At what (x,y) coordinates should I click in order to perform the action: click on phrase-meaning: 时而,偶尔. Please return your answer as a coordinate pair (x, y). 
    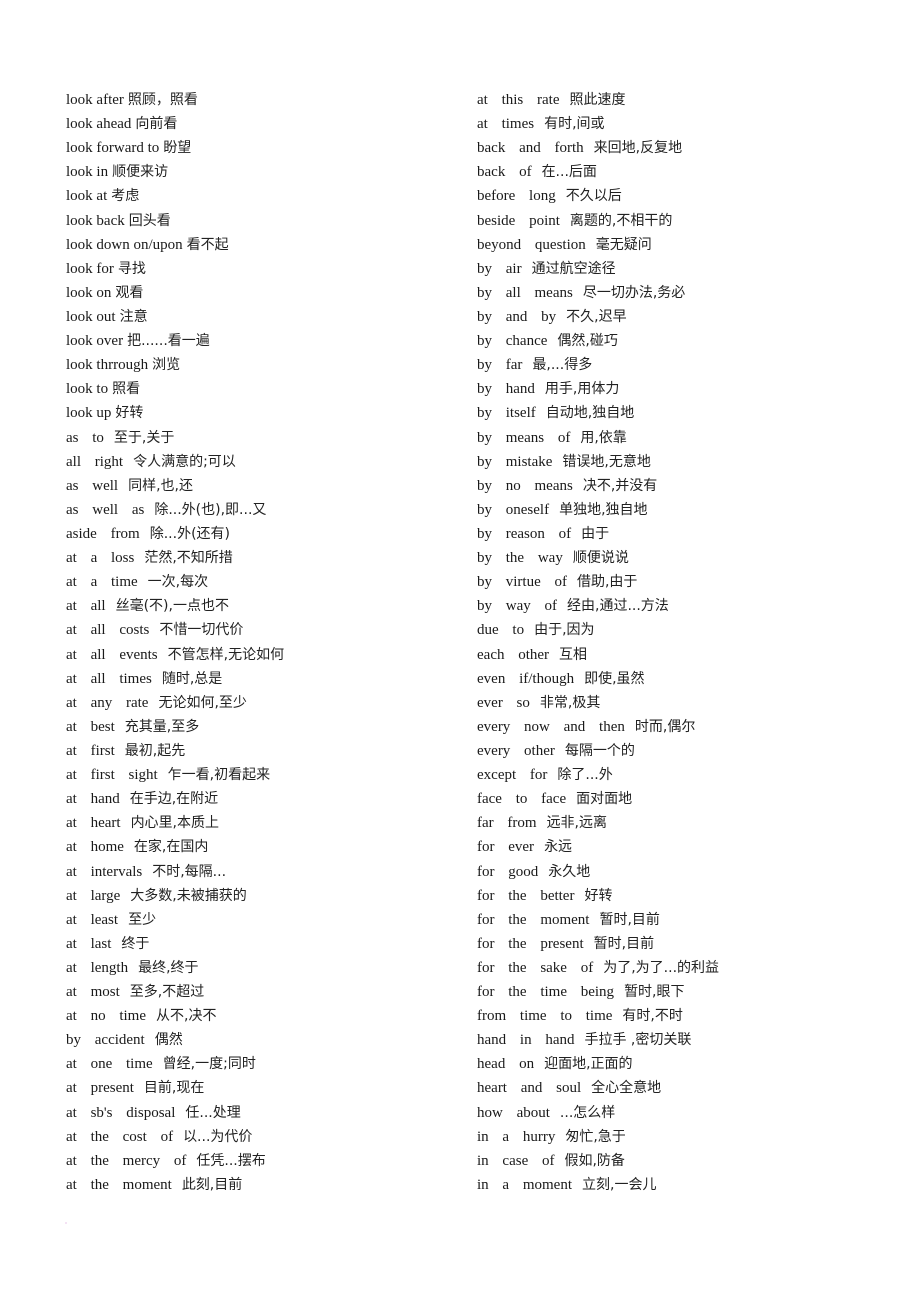
    Looking at the image, I should click on (665, 726).